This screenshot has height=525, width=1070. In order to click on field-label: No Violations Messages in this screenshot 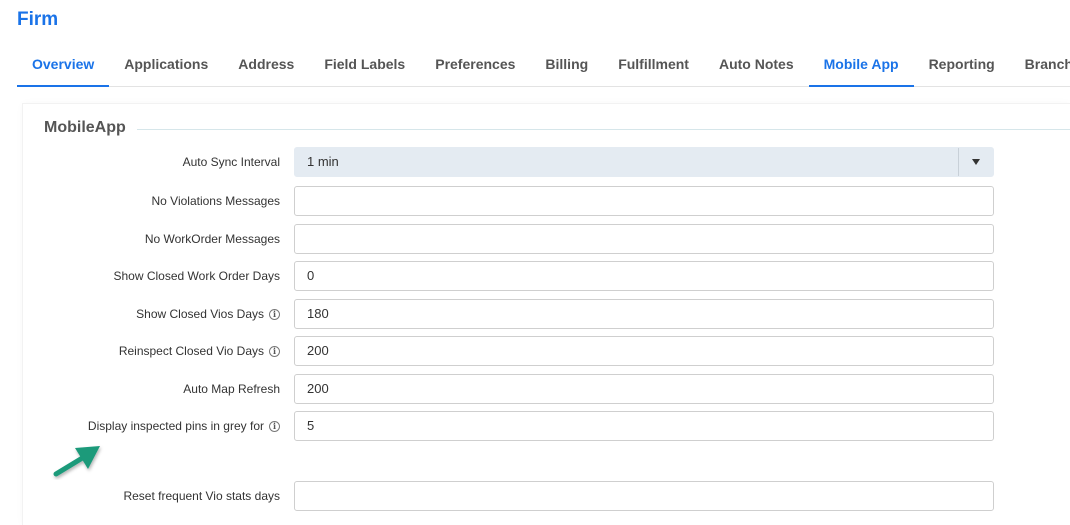, I will do `click(215, 201)`.